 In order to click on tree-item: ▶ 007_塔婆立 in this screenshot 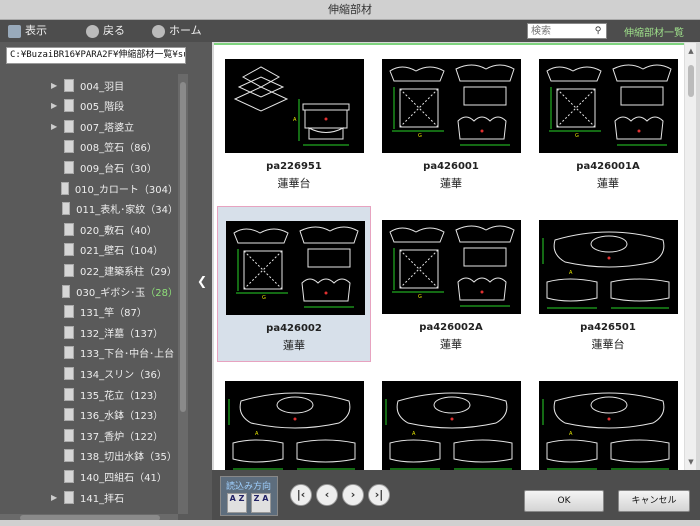, I will do `click(89, 126)`.